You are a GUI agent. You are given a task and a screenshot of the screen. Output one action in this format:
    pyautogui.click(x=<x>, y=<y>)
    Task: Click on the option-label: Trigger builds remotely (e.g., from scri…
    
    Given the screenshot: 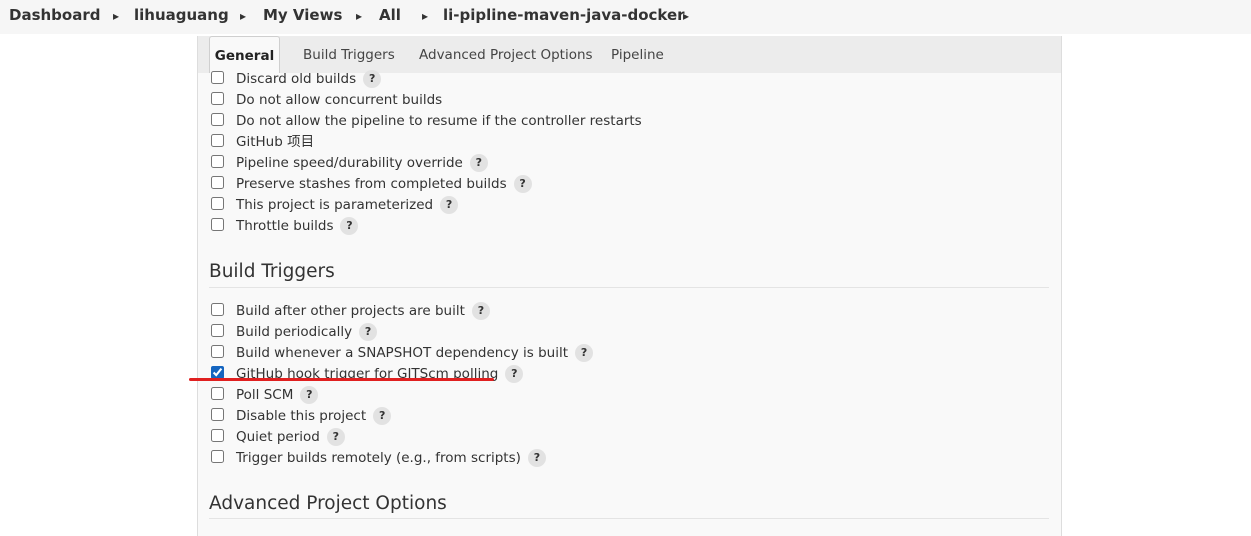 What is the action you would take?
    pyautogui.click(x=391, y=458)
    